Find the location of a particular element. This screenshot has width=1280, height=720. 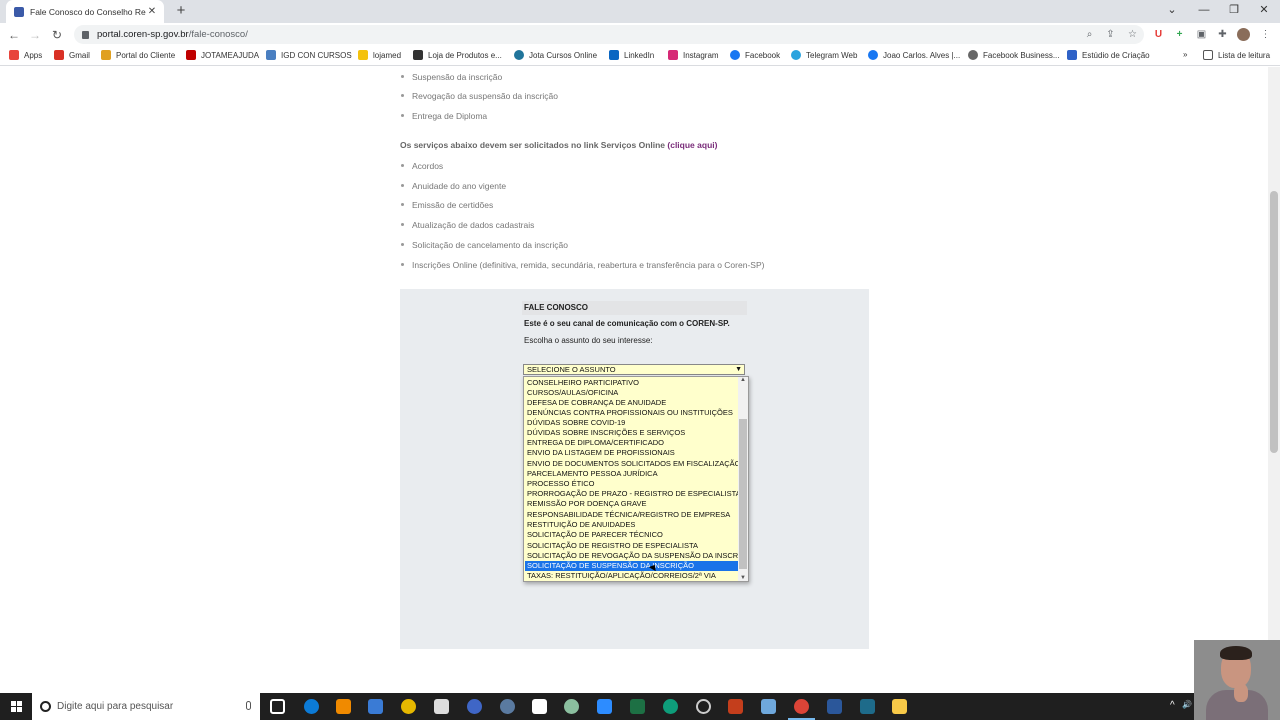

facebook-icon is located at coordinates (735, 55).